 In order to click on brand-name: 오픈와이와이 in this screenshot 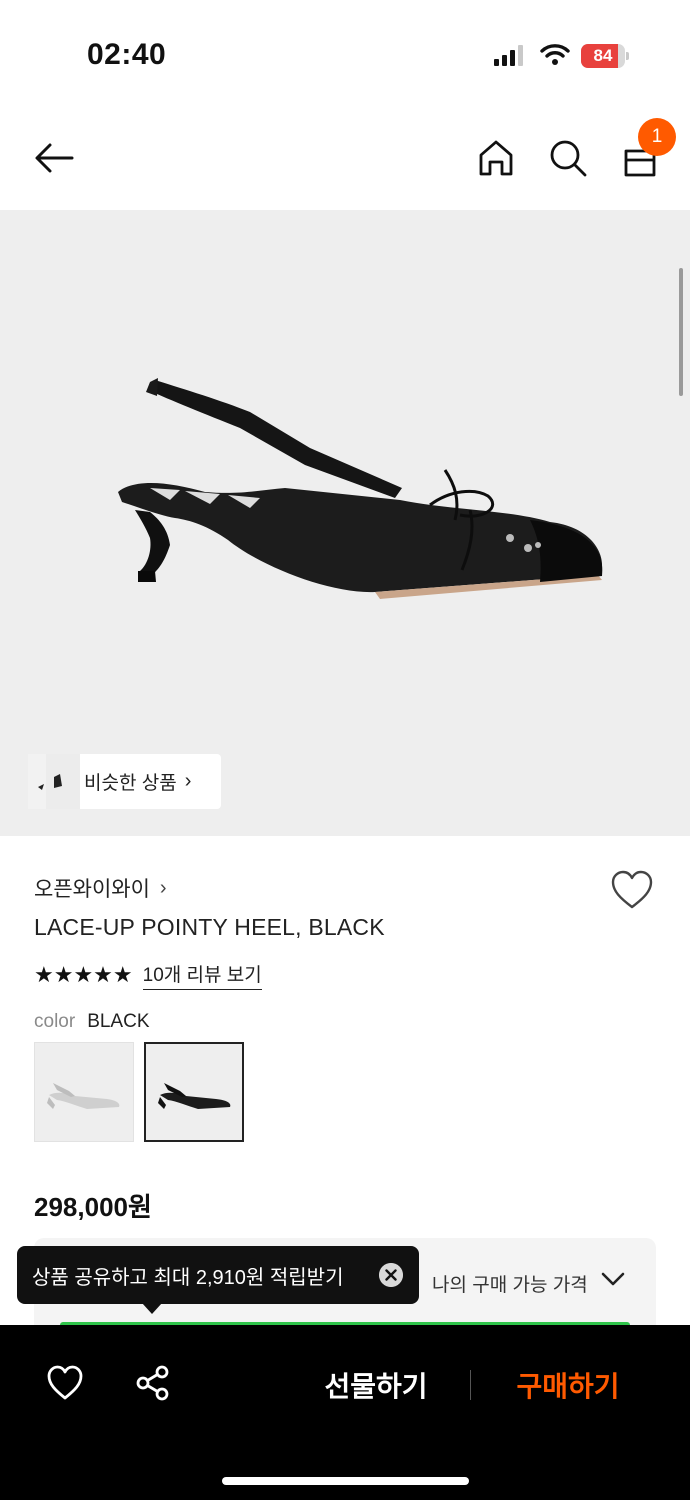, I will do `click(92, 889)`.